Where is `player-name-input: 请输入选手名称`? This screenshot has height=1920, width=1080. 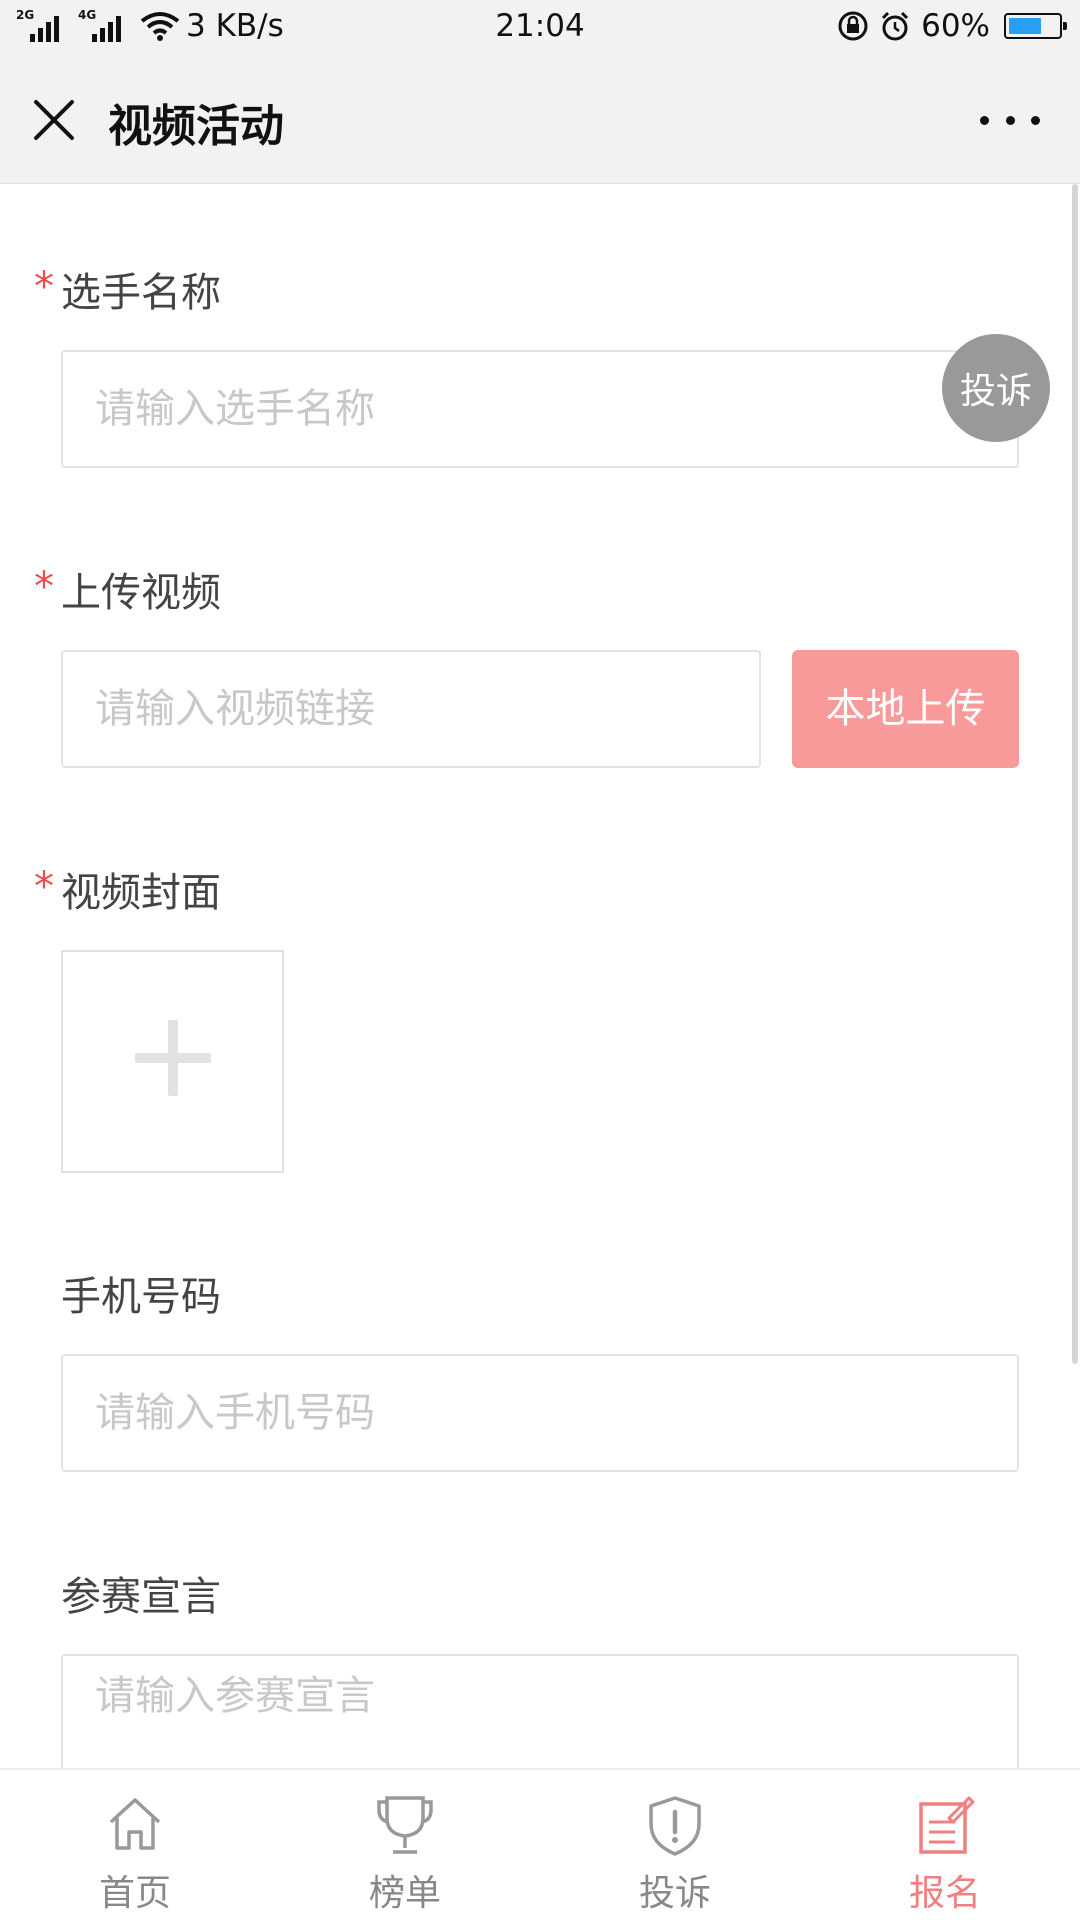 player-name-input: 请输入选手名称 is located at coordinates (540, 409).